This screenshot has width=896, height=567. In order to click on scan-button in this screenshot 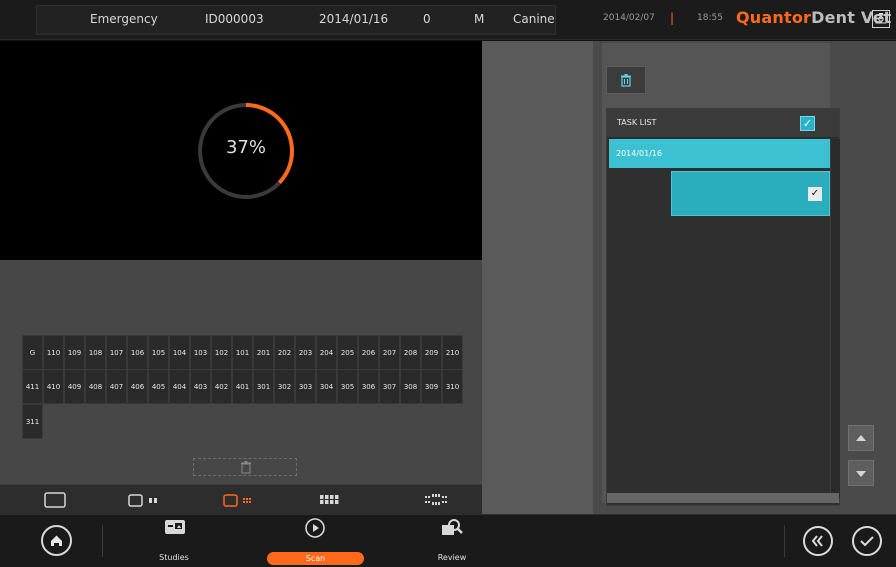, I will do `click(315, 530)`.